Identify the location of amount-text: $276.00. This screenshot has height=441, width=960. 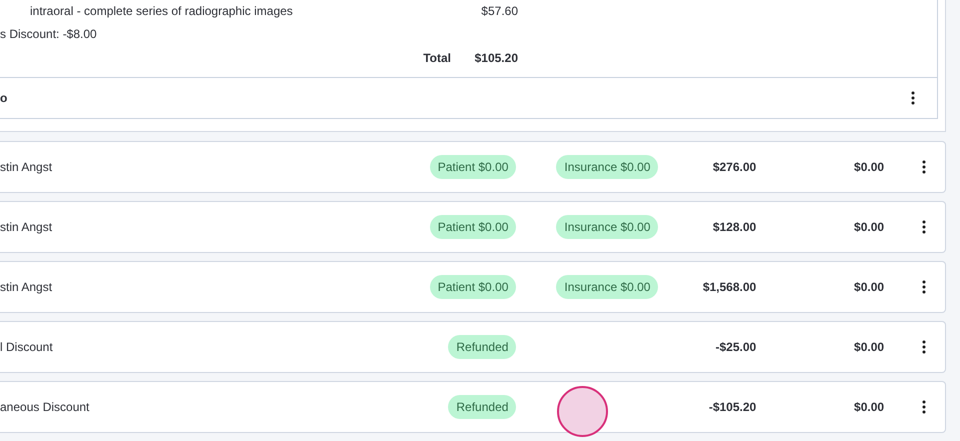
(734, 167).